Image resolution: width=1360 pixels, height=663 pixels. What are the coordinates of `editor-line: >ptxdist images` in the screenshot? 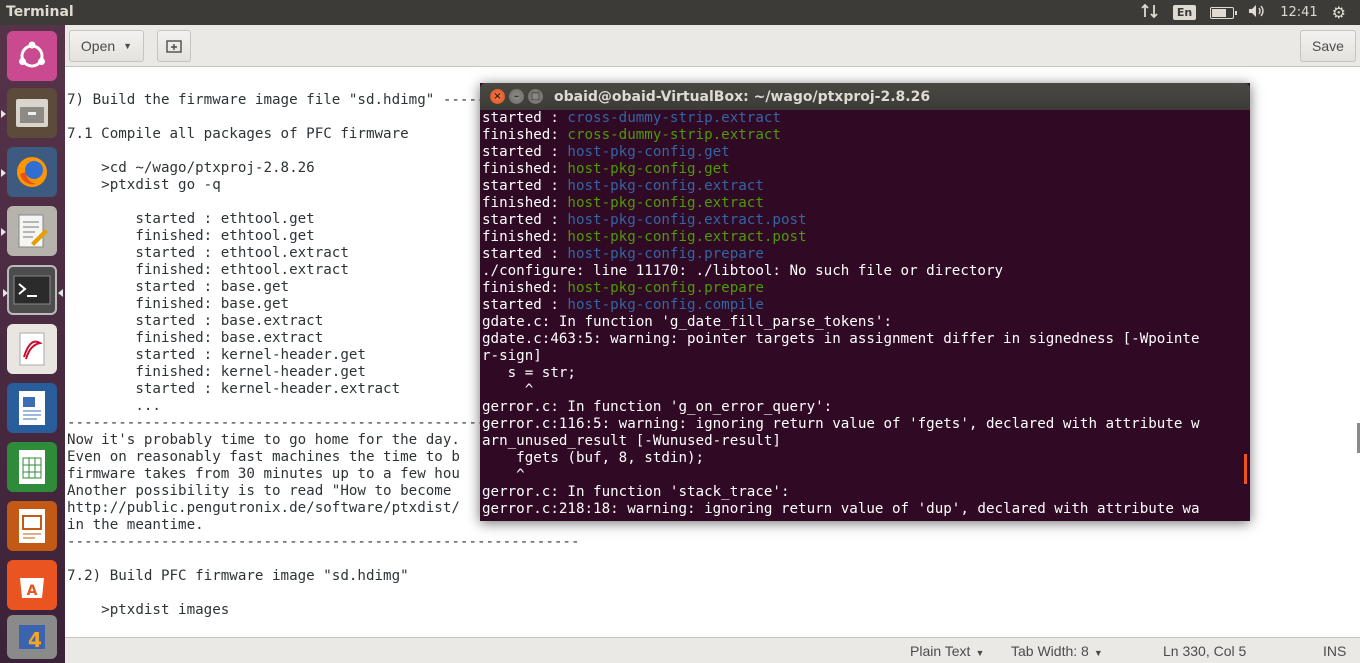 It's located at (148, 610).